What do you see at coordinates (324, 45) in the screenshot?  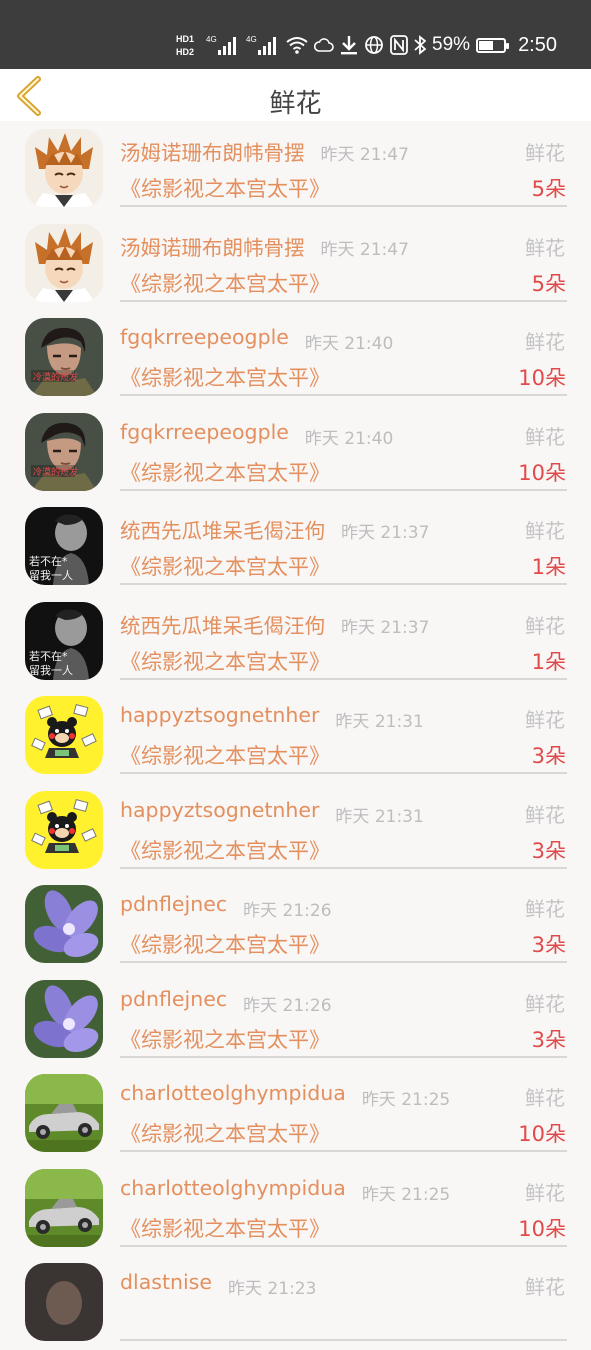 I see `cloud-icon` at bounding box center [324, 45].